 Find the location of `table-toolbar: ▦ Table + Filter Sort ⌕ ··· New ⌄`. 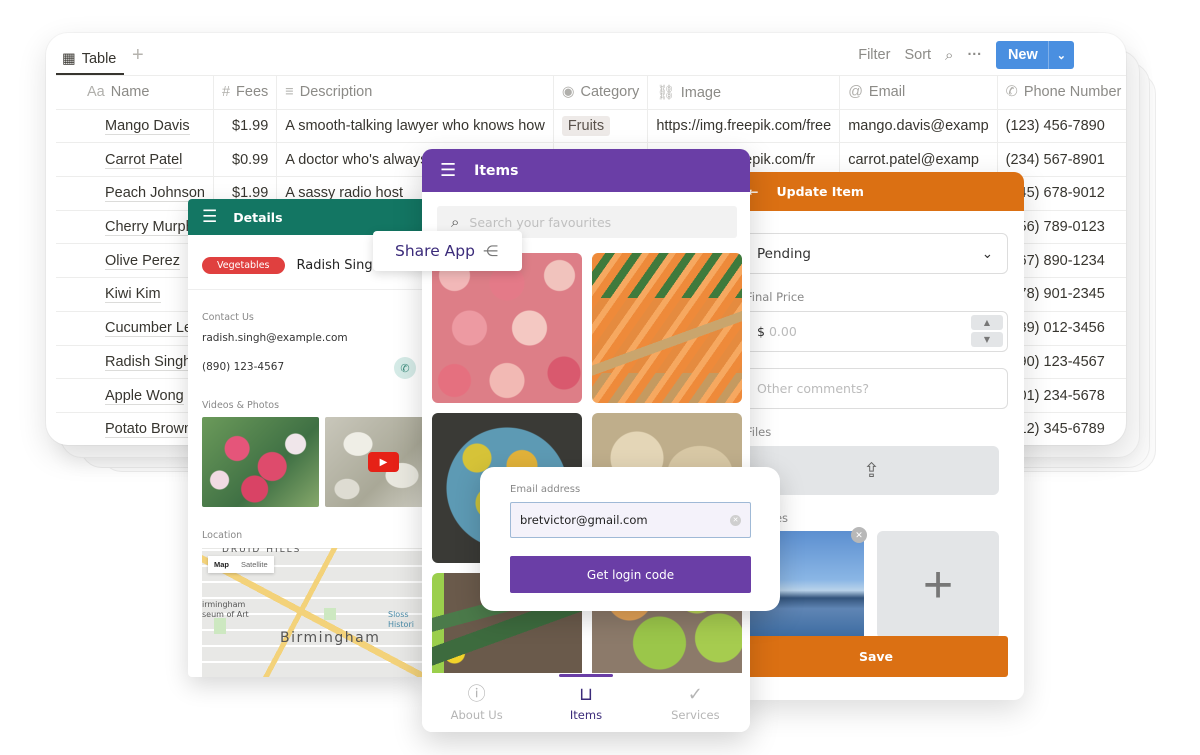

table-toolbar: ▦ Table + Filter Sort ⌕ ··· New ⌄ is located at coordinates (586, 54).